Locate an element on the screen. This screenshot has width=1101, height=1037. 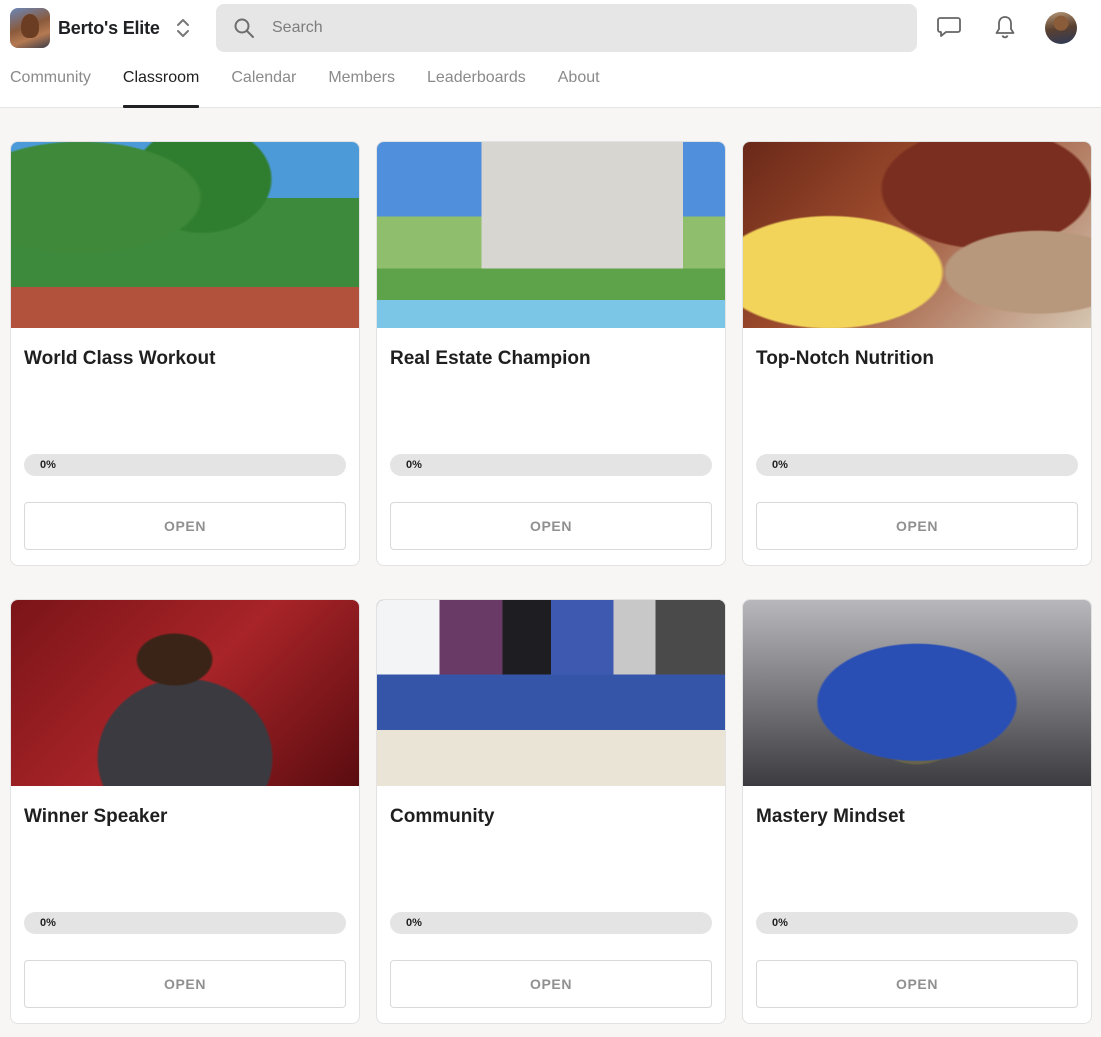
tab-calendar: Calendar is located at coordinates (263, 82).